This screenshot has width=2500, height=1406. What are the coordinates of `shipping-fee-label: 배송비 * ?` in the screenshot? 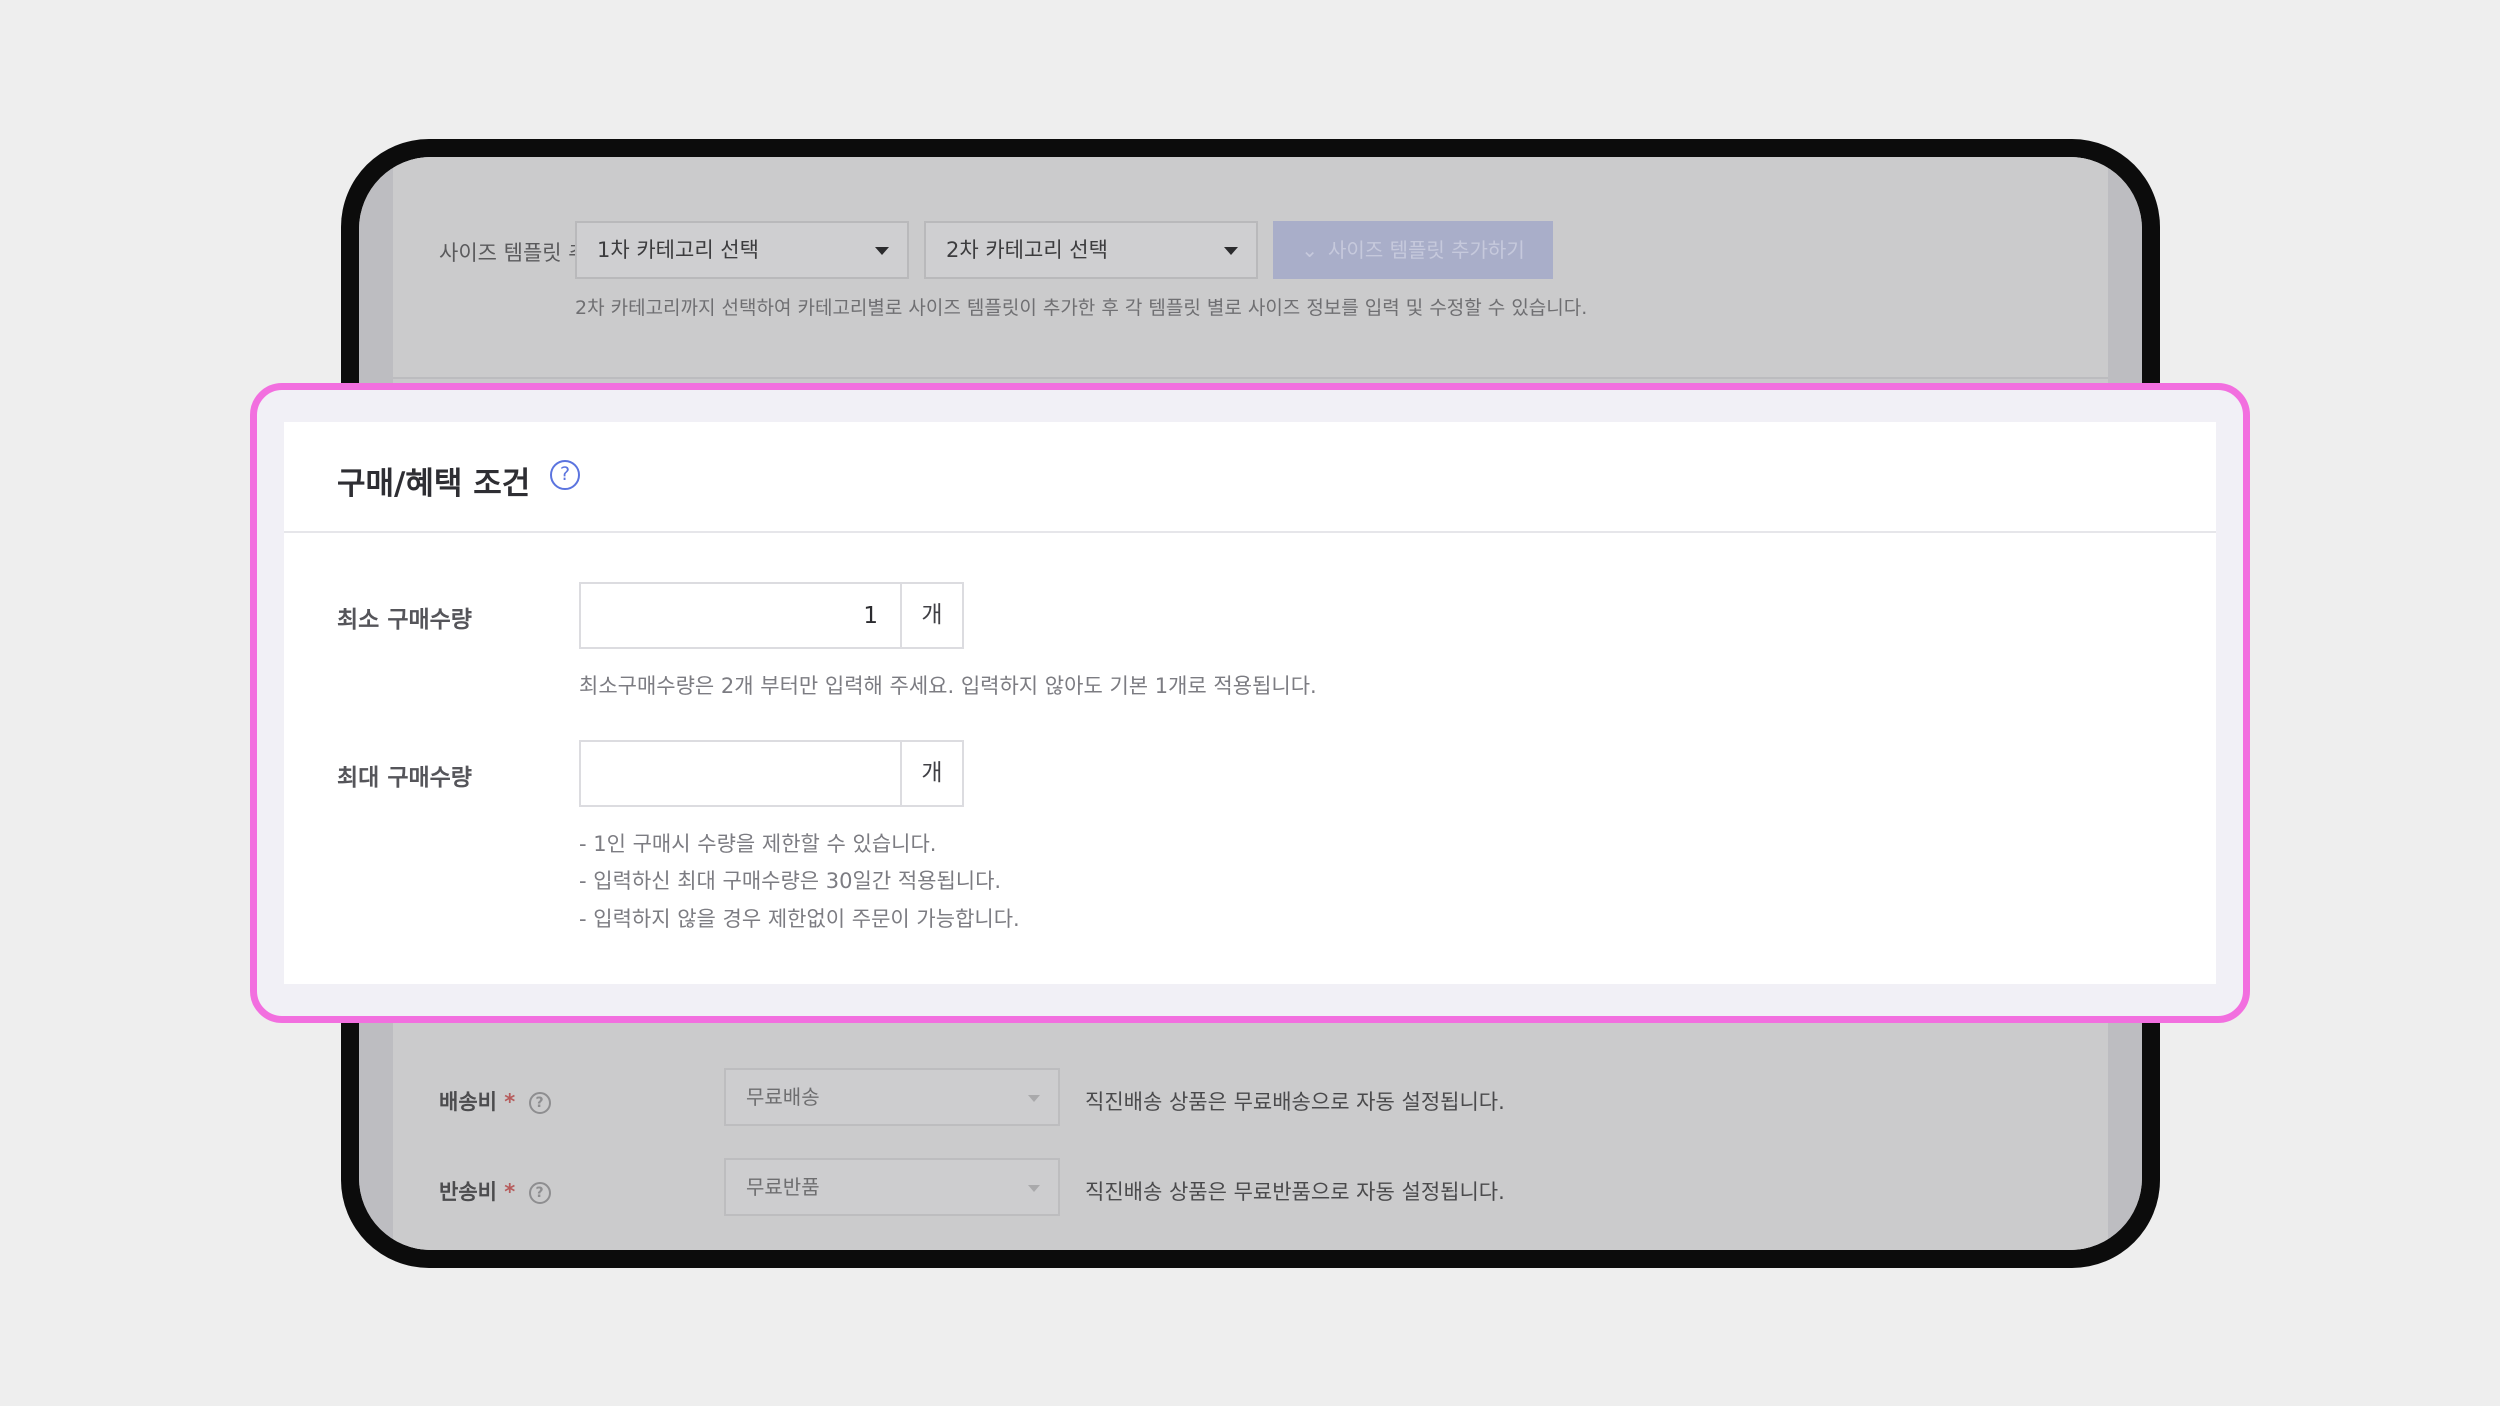 It's located at (495, 1101).